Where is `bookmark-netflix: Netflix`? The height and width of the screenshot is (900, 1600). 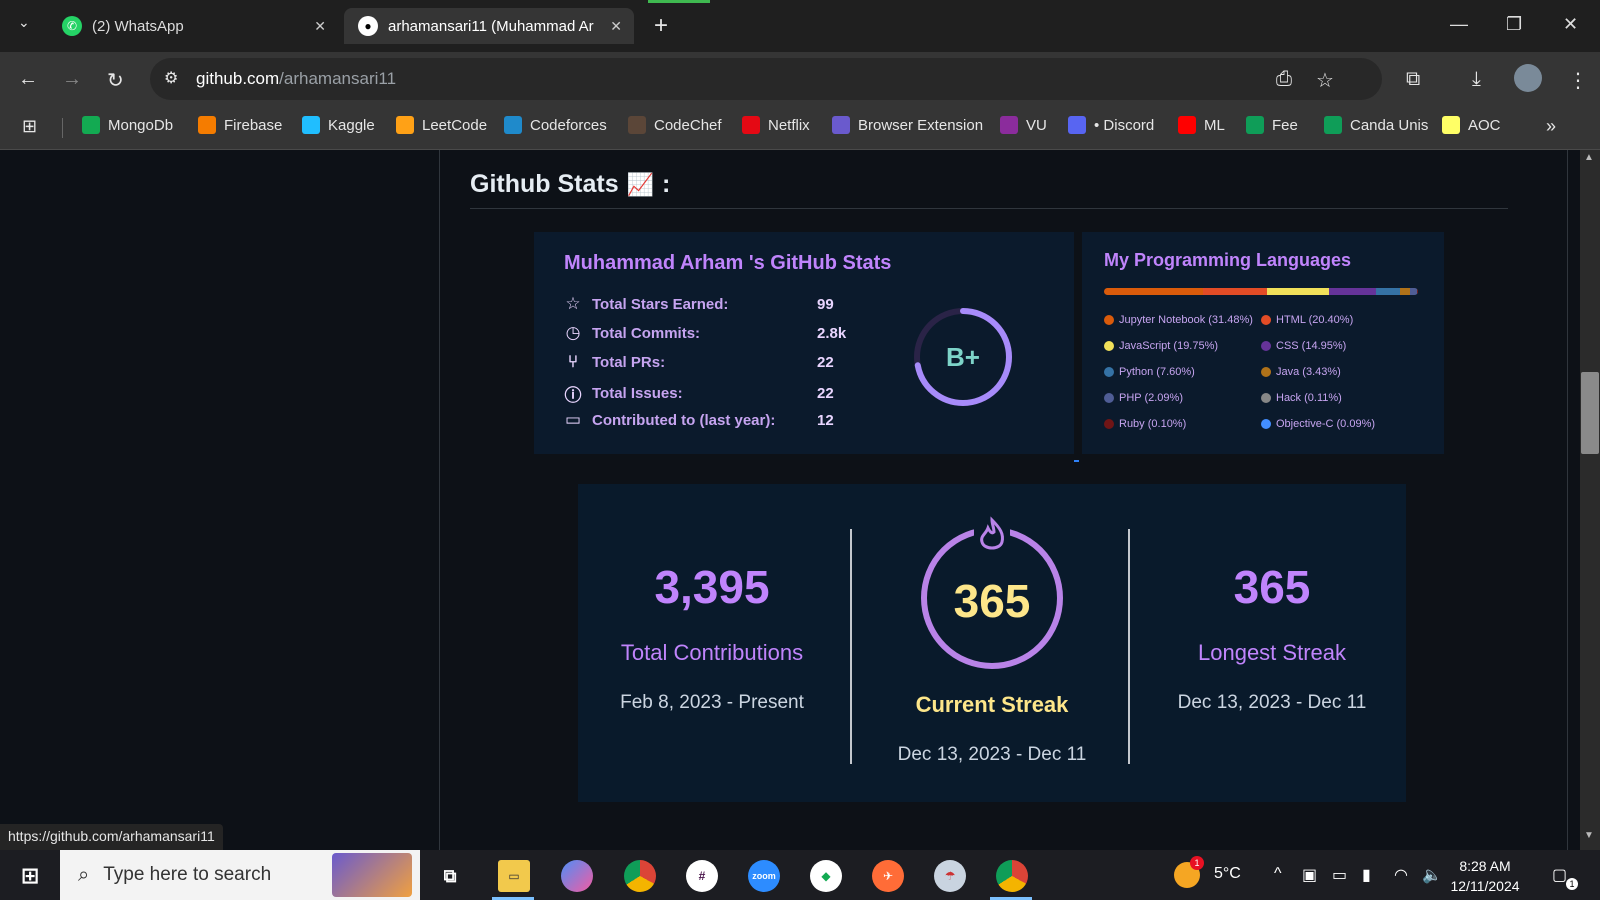
bookmark-netflix: Netflix is located at coordinates (776, 125).